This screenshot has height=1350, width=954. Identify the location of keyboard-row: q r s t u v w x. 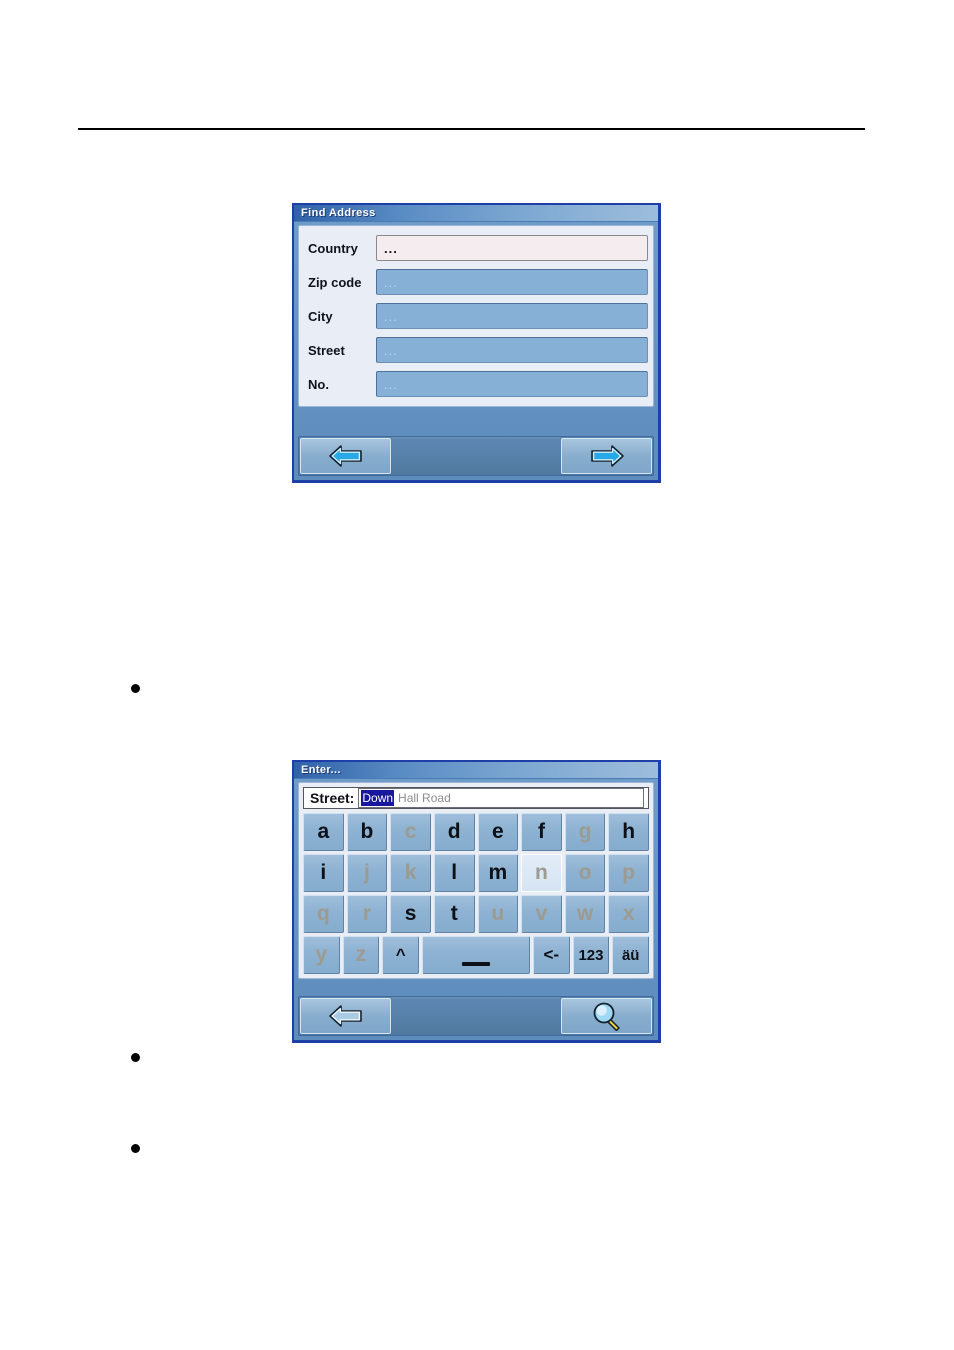
(476, 914).